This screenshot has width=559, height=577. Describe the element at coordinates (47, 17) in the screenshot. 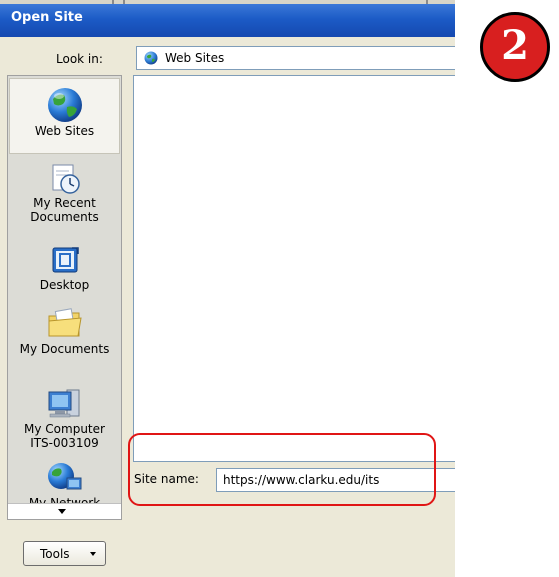

I see `dialog-title: Open Site` at that location.